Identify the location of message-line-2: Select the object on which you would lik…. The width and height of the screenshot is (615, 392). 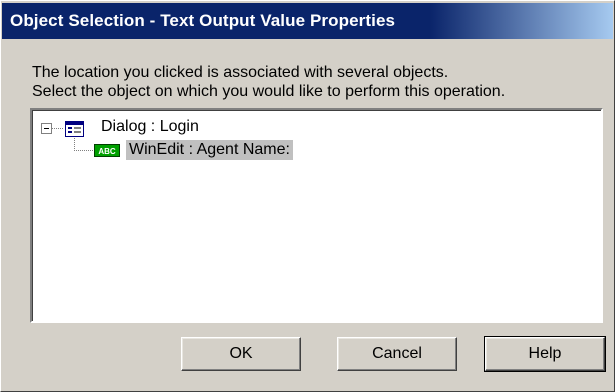
(269, 91).